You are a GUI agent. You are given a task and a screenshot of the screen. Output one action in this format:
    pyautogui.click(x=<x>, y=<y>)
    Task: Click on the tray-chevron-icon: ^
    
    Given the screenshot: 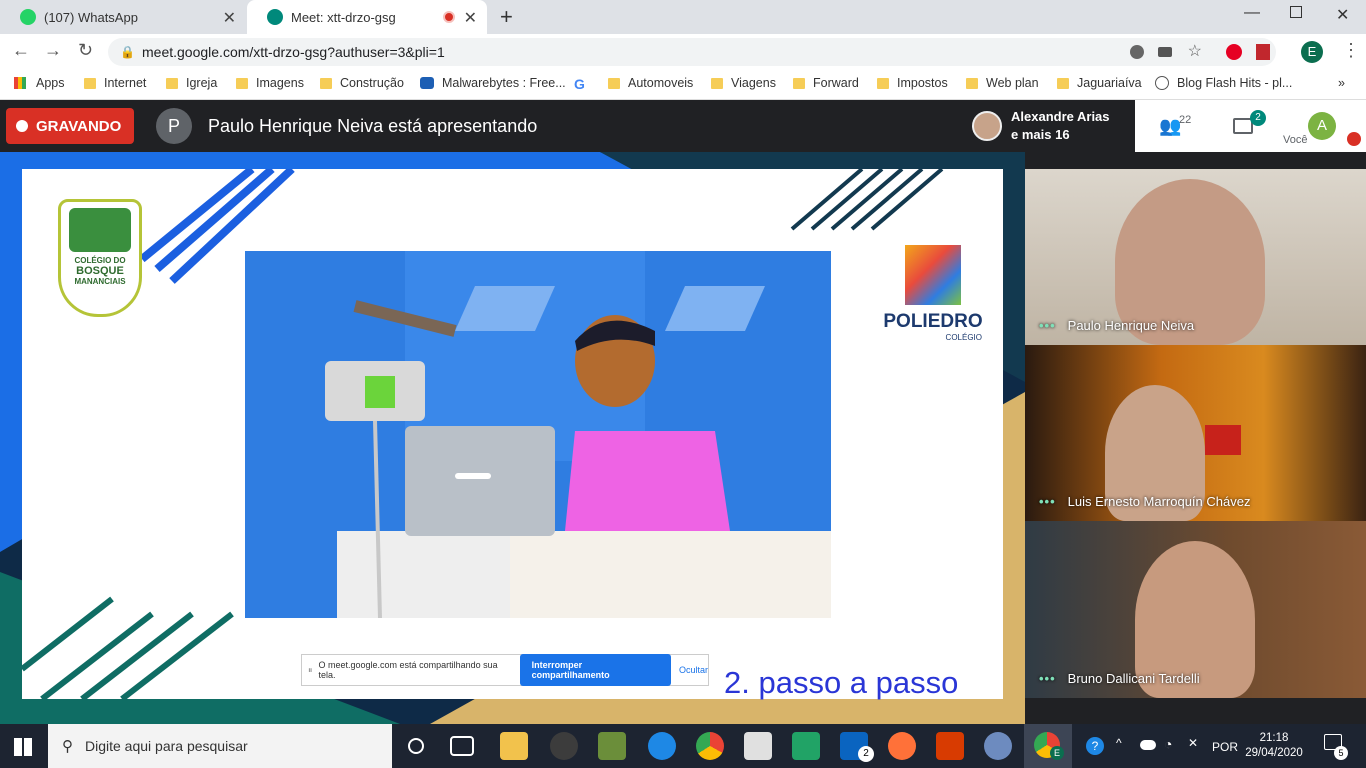 What is the action you would take?
    pyautogui.click(x=1119, y=743)
    